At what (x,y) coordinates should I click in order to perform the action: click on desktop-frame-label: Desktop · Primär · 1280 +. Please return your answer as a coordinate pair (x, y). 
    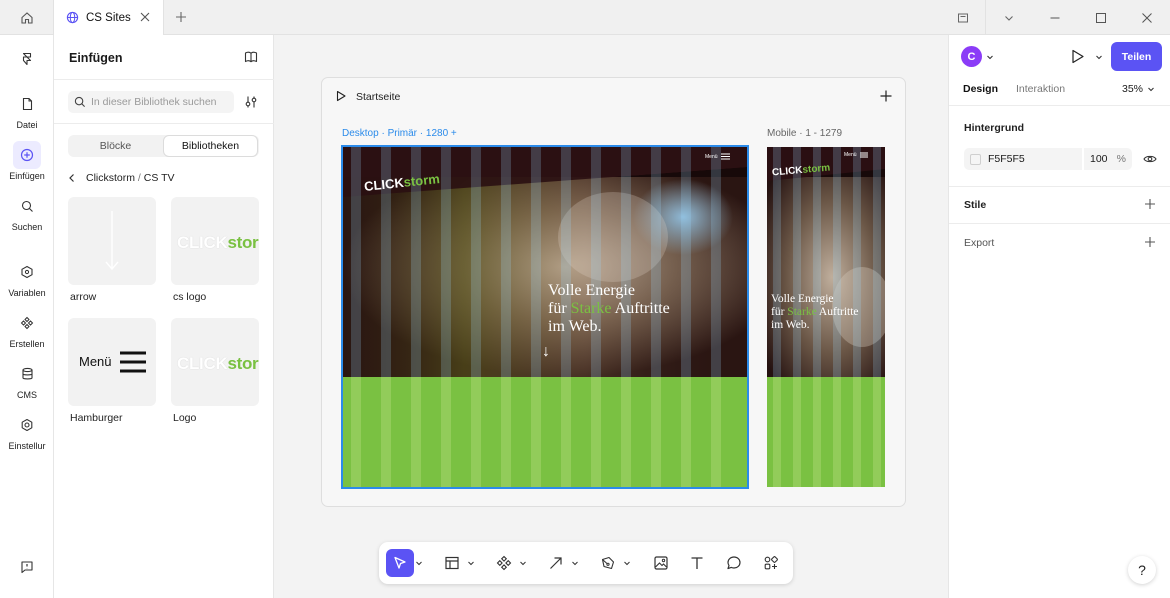
    Looking at the image, I should click on (399, 133).